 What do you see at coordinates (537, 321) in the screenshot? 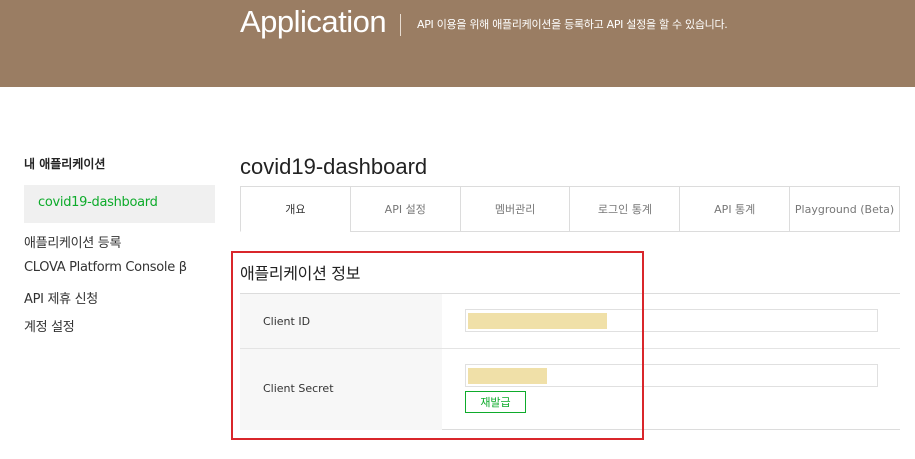
I see `client-id-masked-value` at bounding box center [537, 321].